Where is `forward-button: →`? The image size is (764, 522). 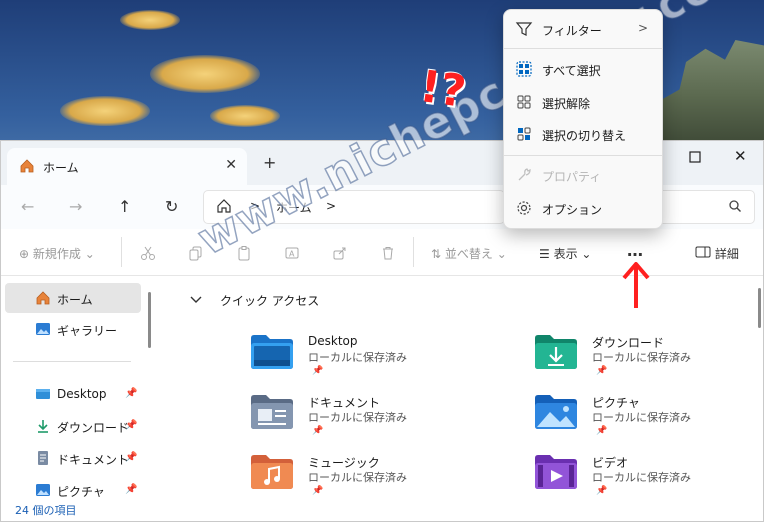 forward-button: → is located at coordinates (75, 206).